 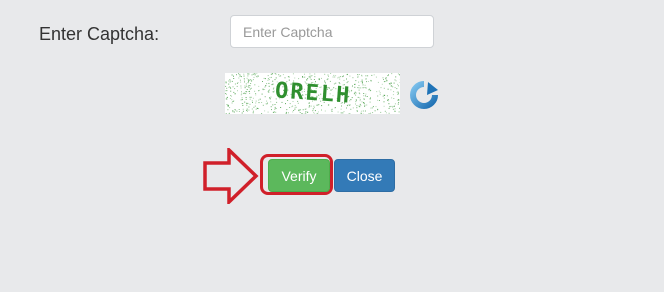 What do you see at coordinates (231, 176) in the screenshot?
I see `right-arrow-icon` at bounding box center [231, 176].